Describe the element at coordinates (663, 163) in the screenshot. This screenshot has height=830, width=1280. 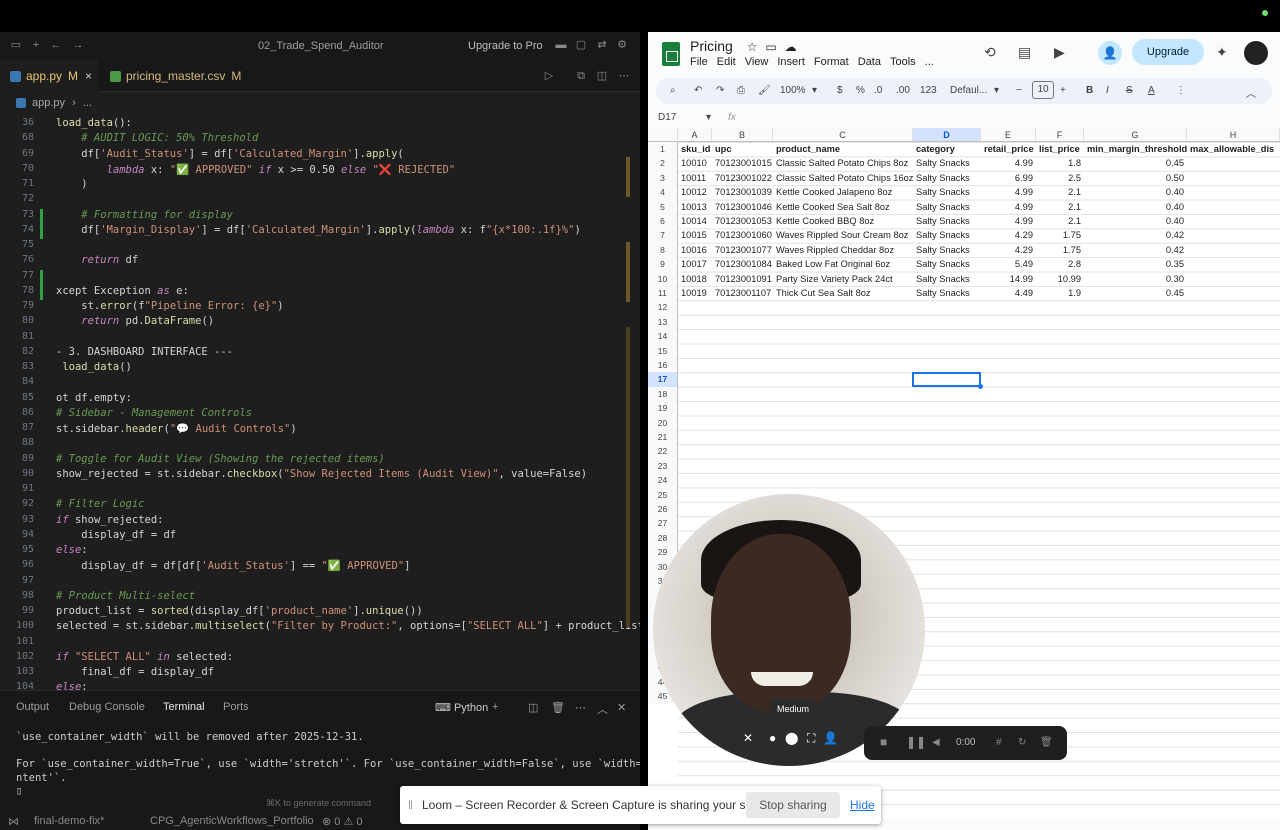
I see `row-header: 2` at that location.